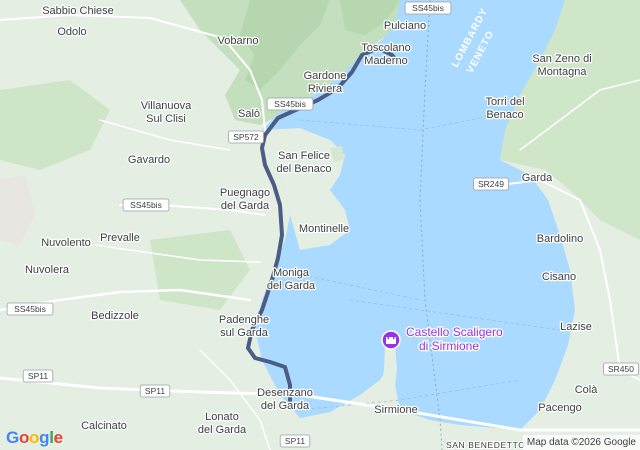 The image size is (640, 450). Describe the element at coordinates (485, 445) in the screenshot. I see `place-label-san-benedetto: SAN BENEDETTO` at that location.